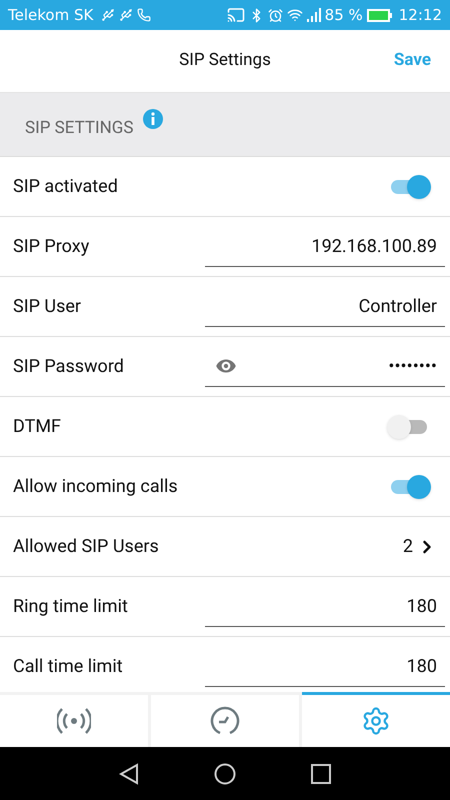  Describe the element at coordinates (37, 427) in the screenshot. I see `setting-label: DTMF` at that location.